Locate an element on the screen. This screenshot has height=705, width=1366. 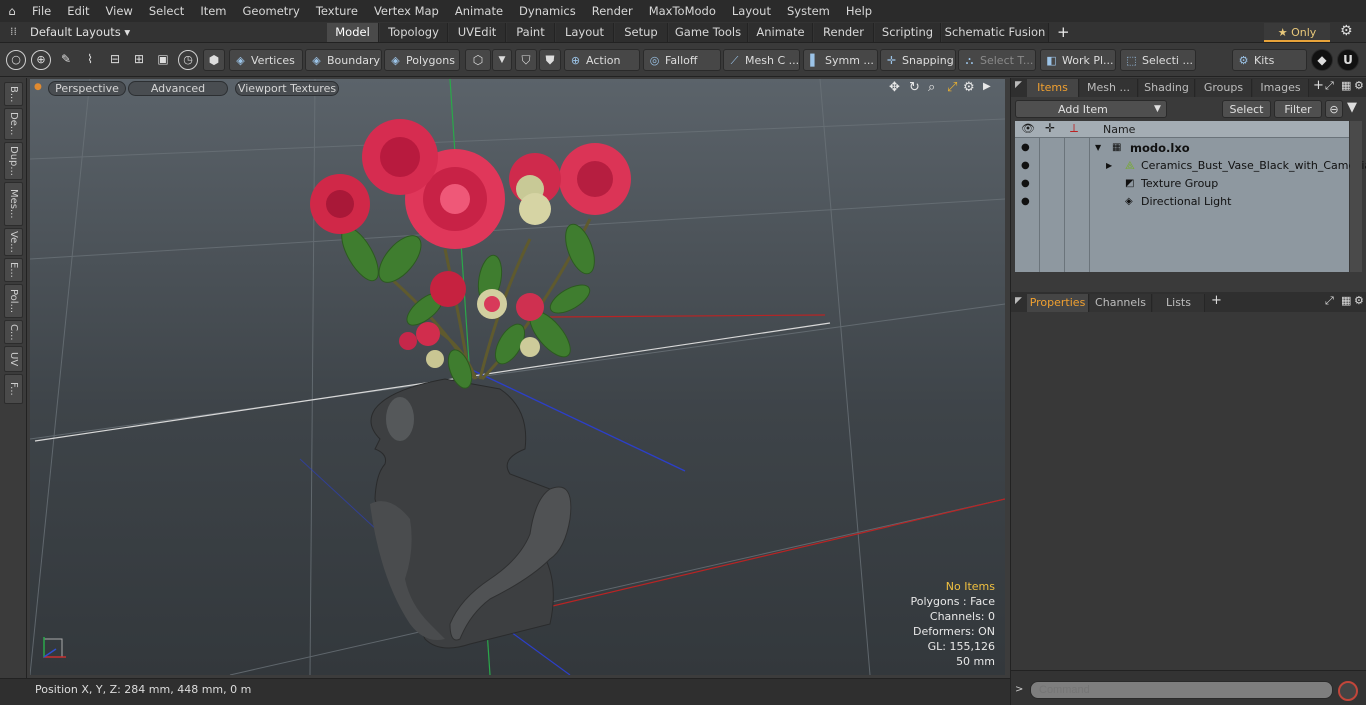
pan-icon: ✥ is located at coordinates (894, 87).